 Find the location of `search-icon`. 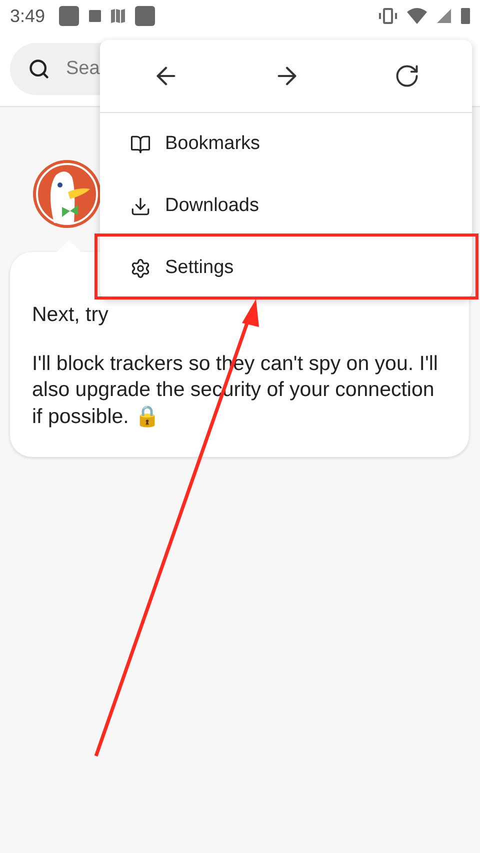

search-icon is located at coordinates (39, 69).